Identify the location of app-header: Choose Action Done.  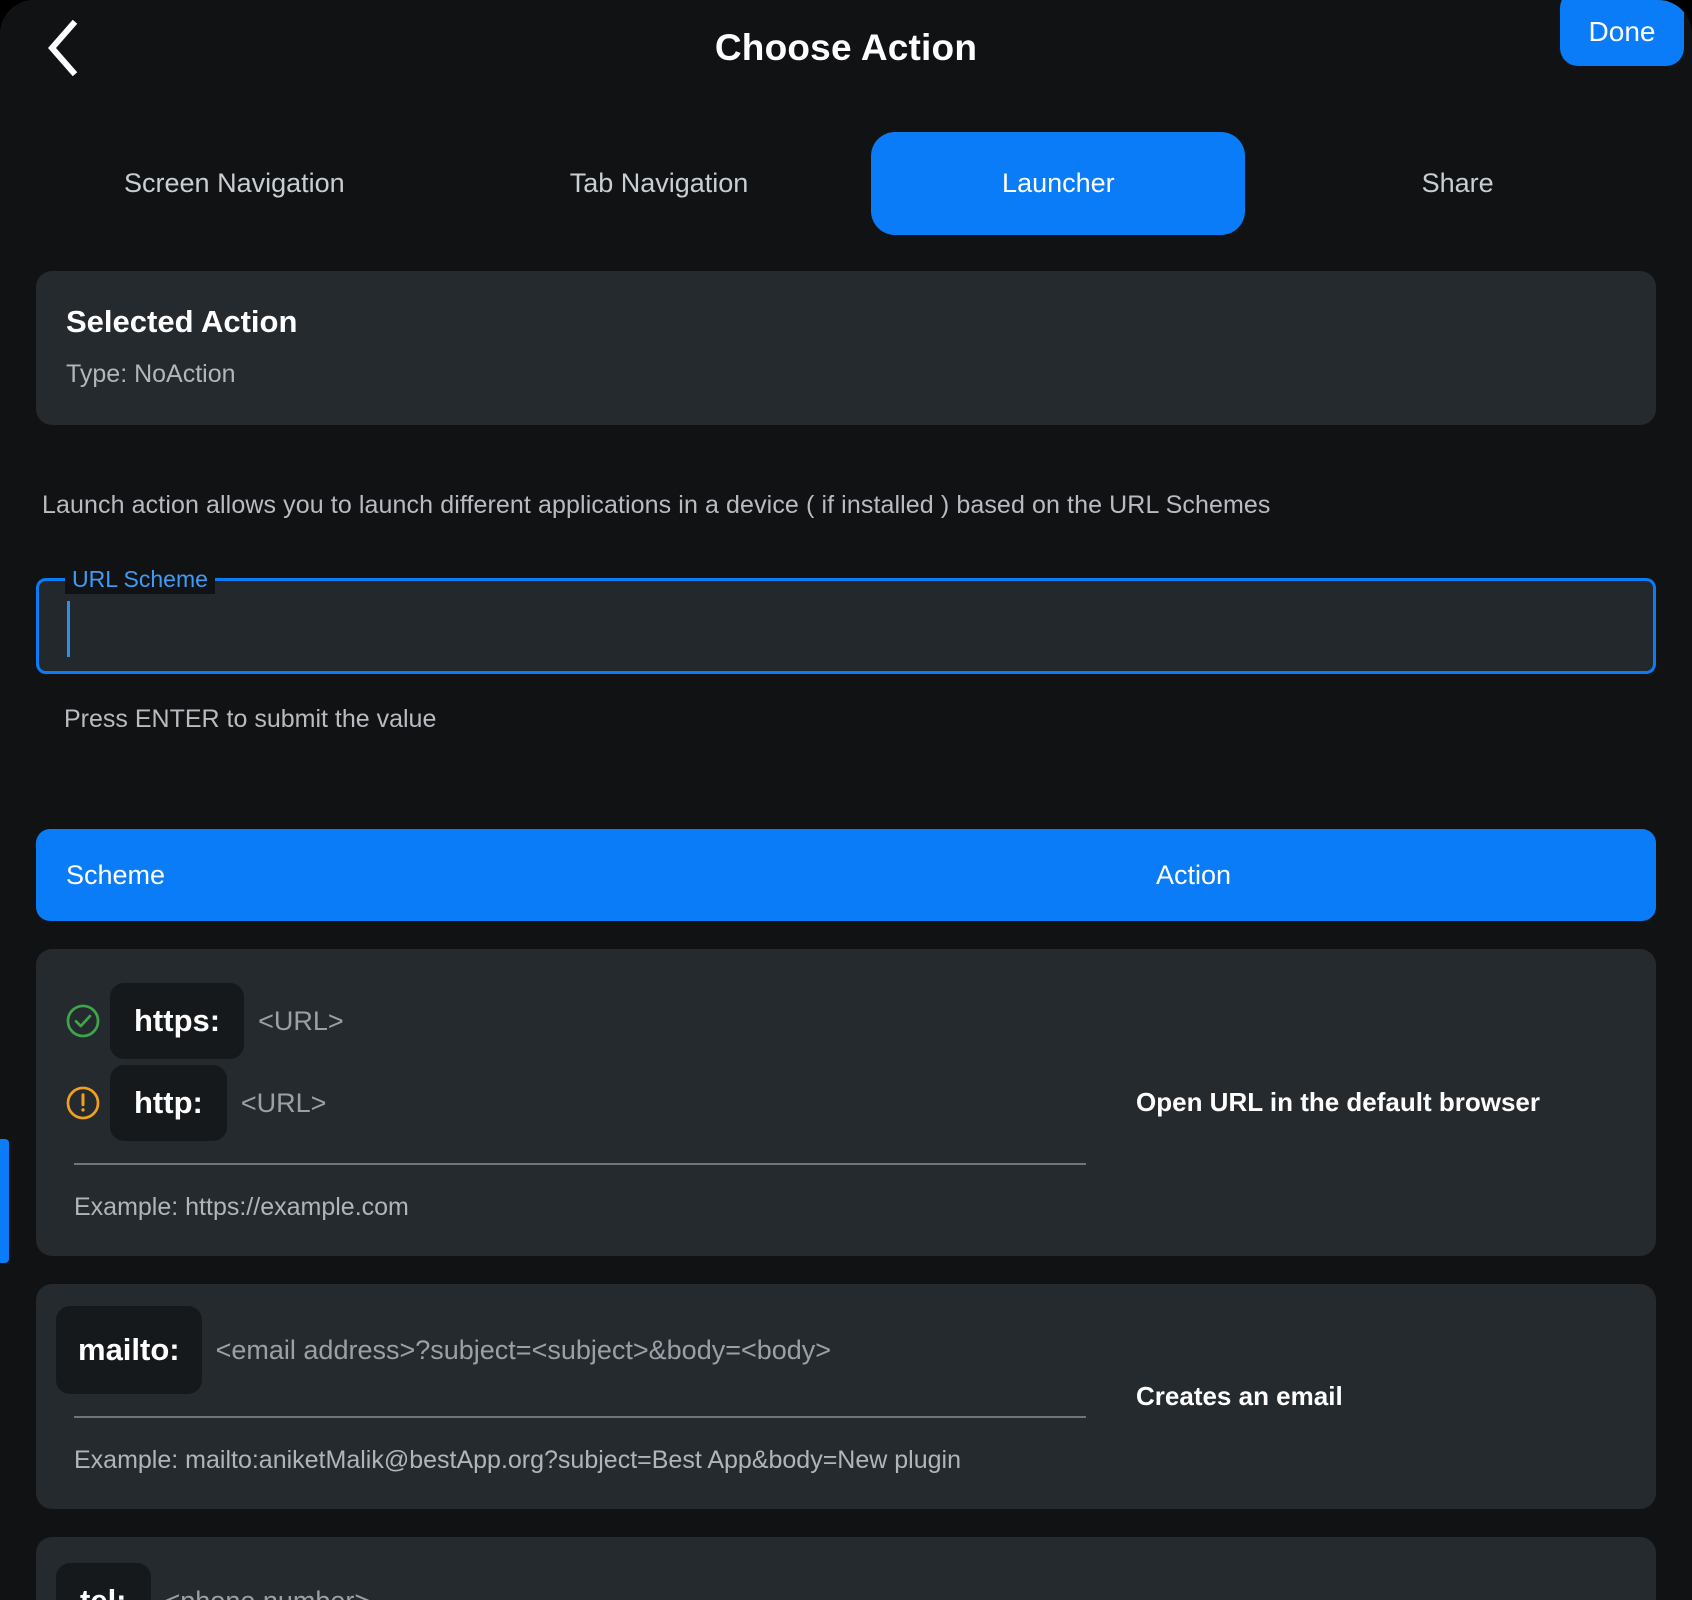
(846, 48).